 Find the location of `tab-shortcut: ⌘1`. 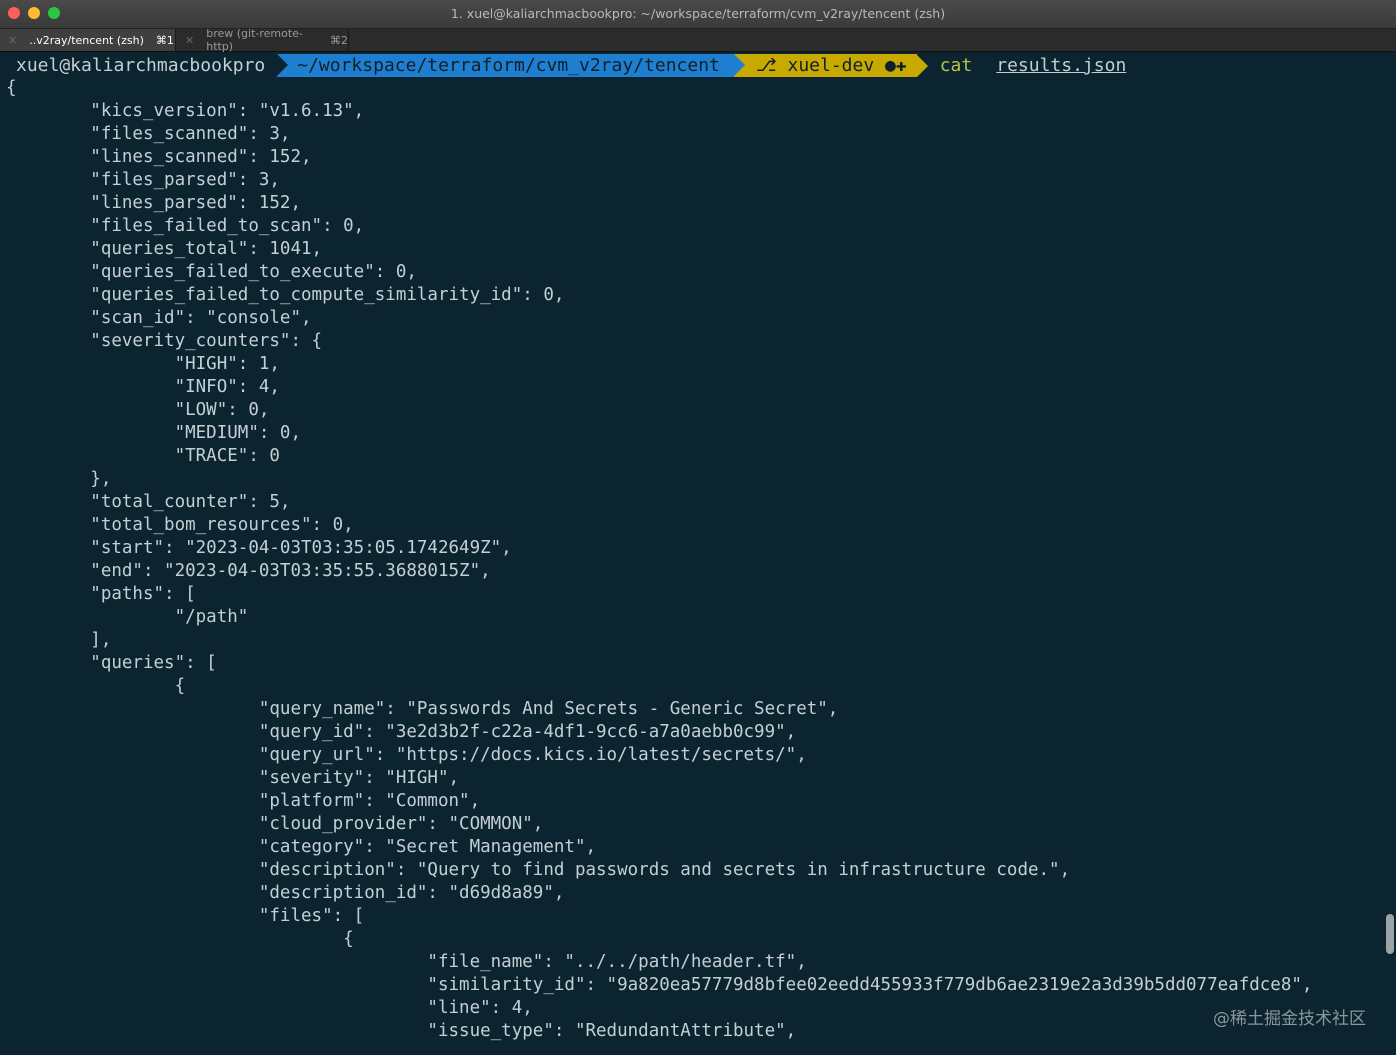

tab-shortcut: ⌘1 is located at coordinates (164, 40).